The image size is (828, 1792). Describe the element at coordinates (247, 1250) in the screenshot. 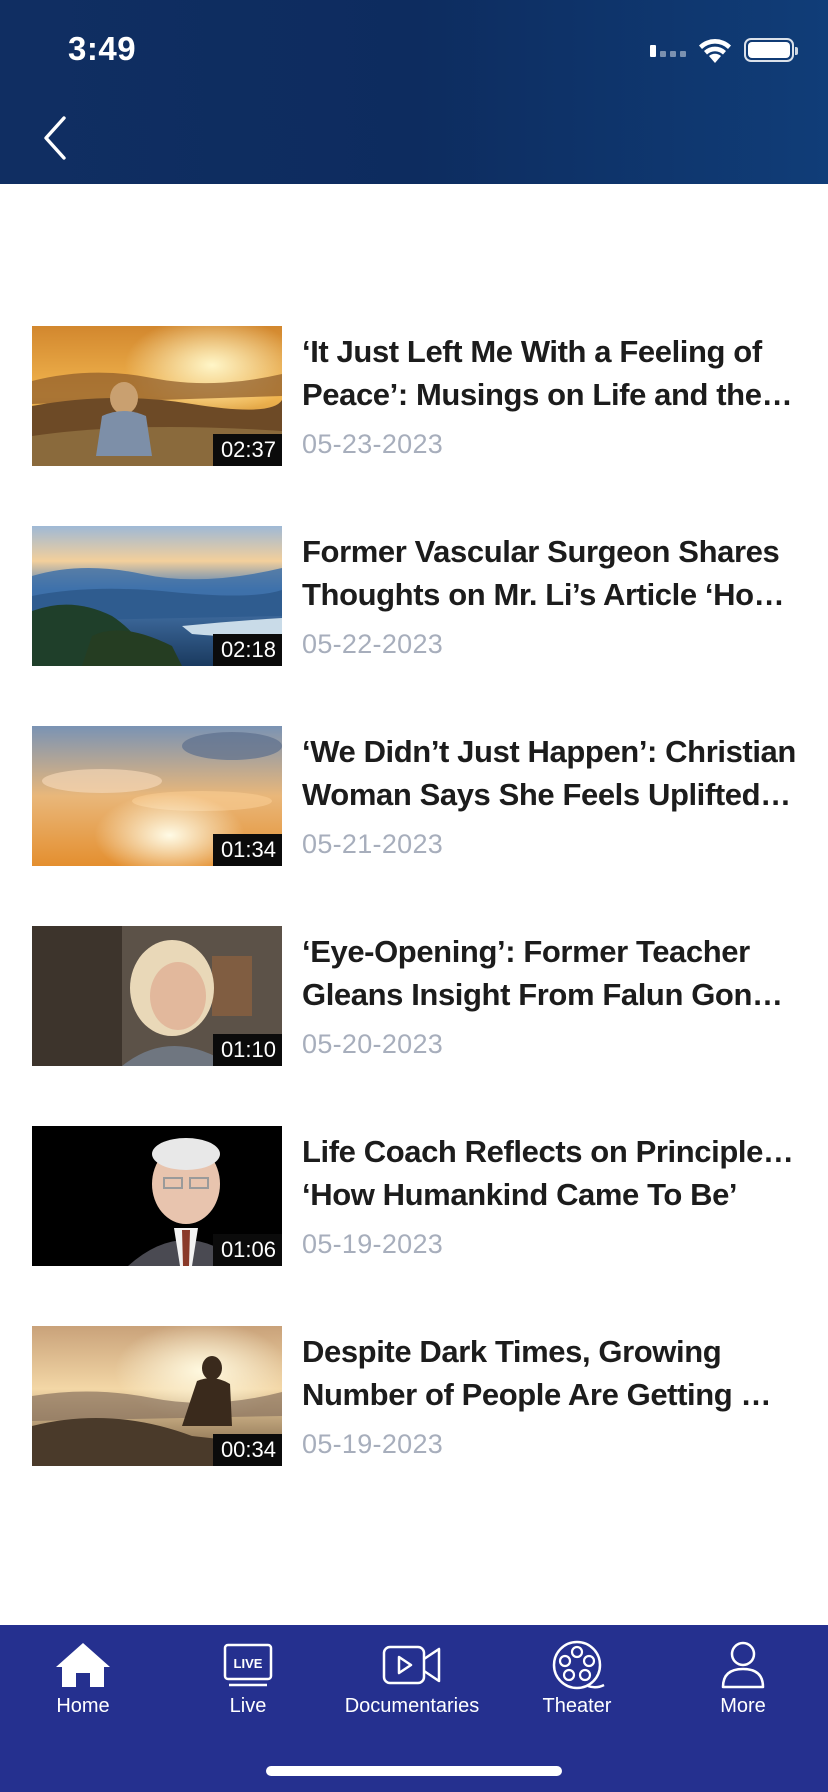

I see `video-duration: 01:06` at that location.